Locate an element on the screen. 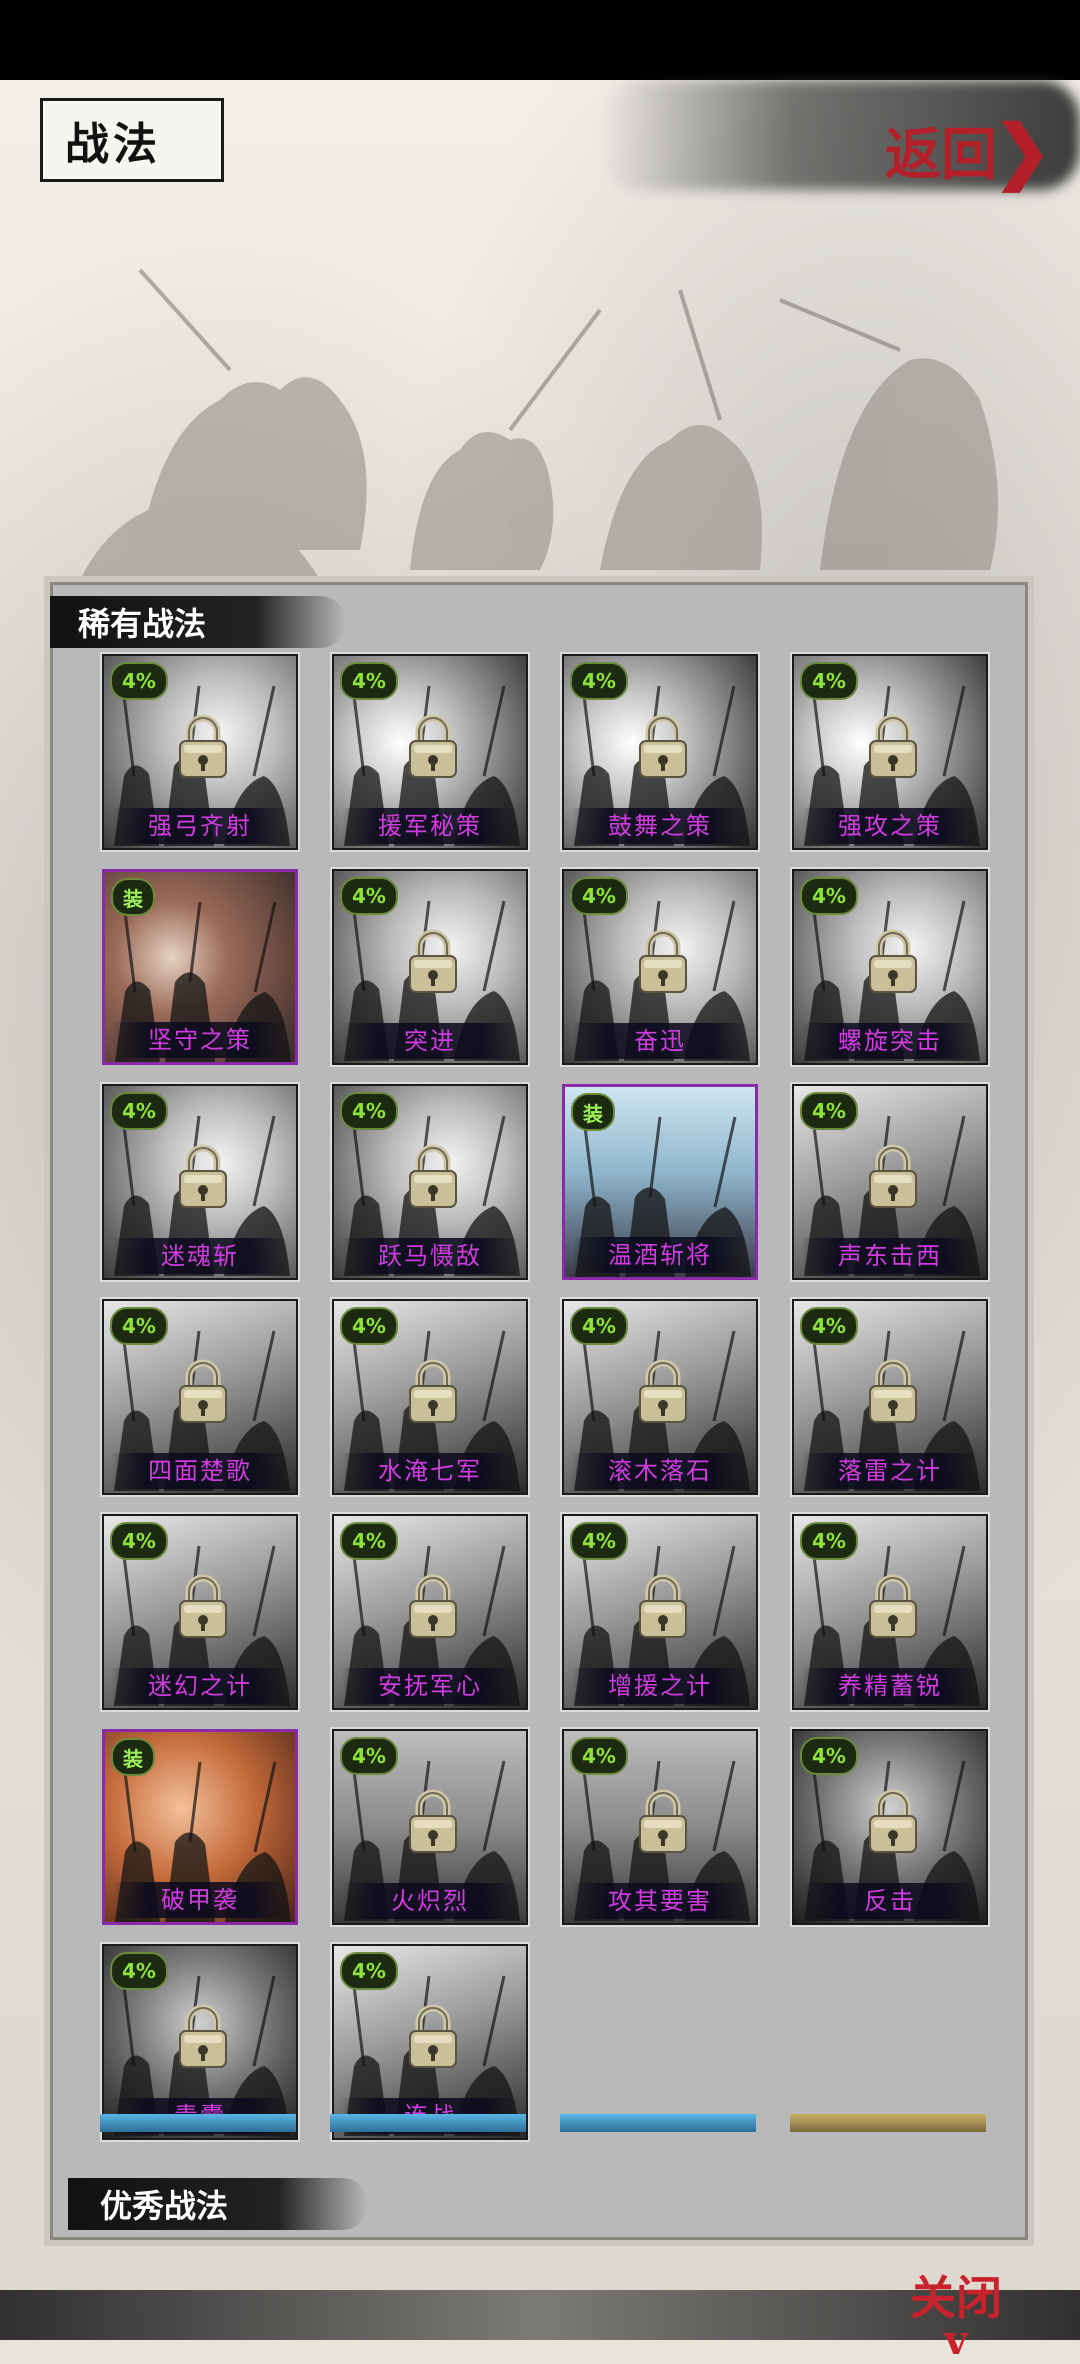  tactic-name: 养精蓄锐 is located at coordinates (890, 1686).